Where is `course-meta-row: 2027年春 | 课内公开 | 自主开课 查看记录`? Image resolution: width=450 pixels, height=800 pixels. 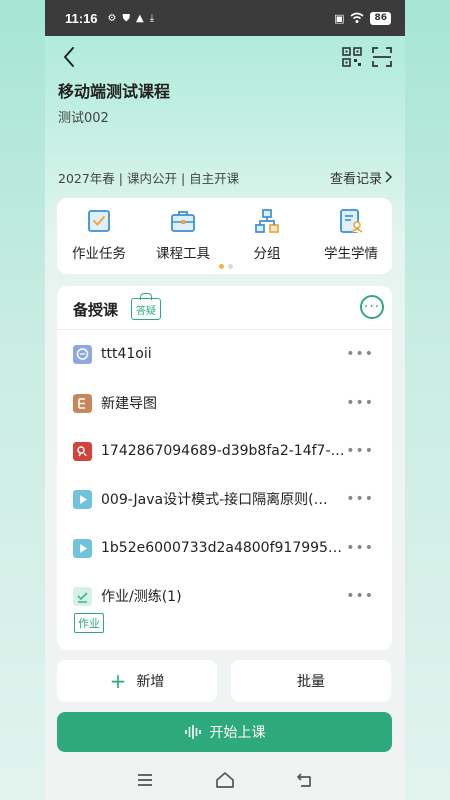
course-meta-row: 2027年春 | 课内公开 | 自主开课 查看记录 is located at coordinates (225, 177).